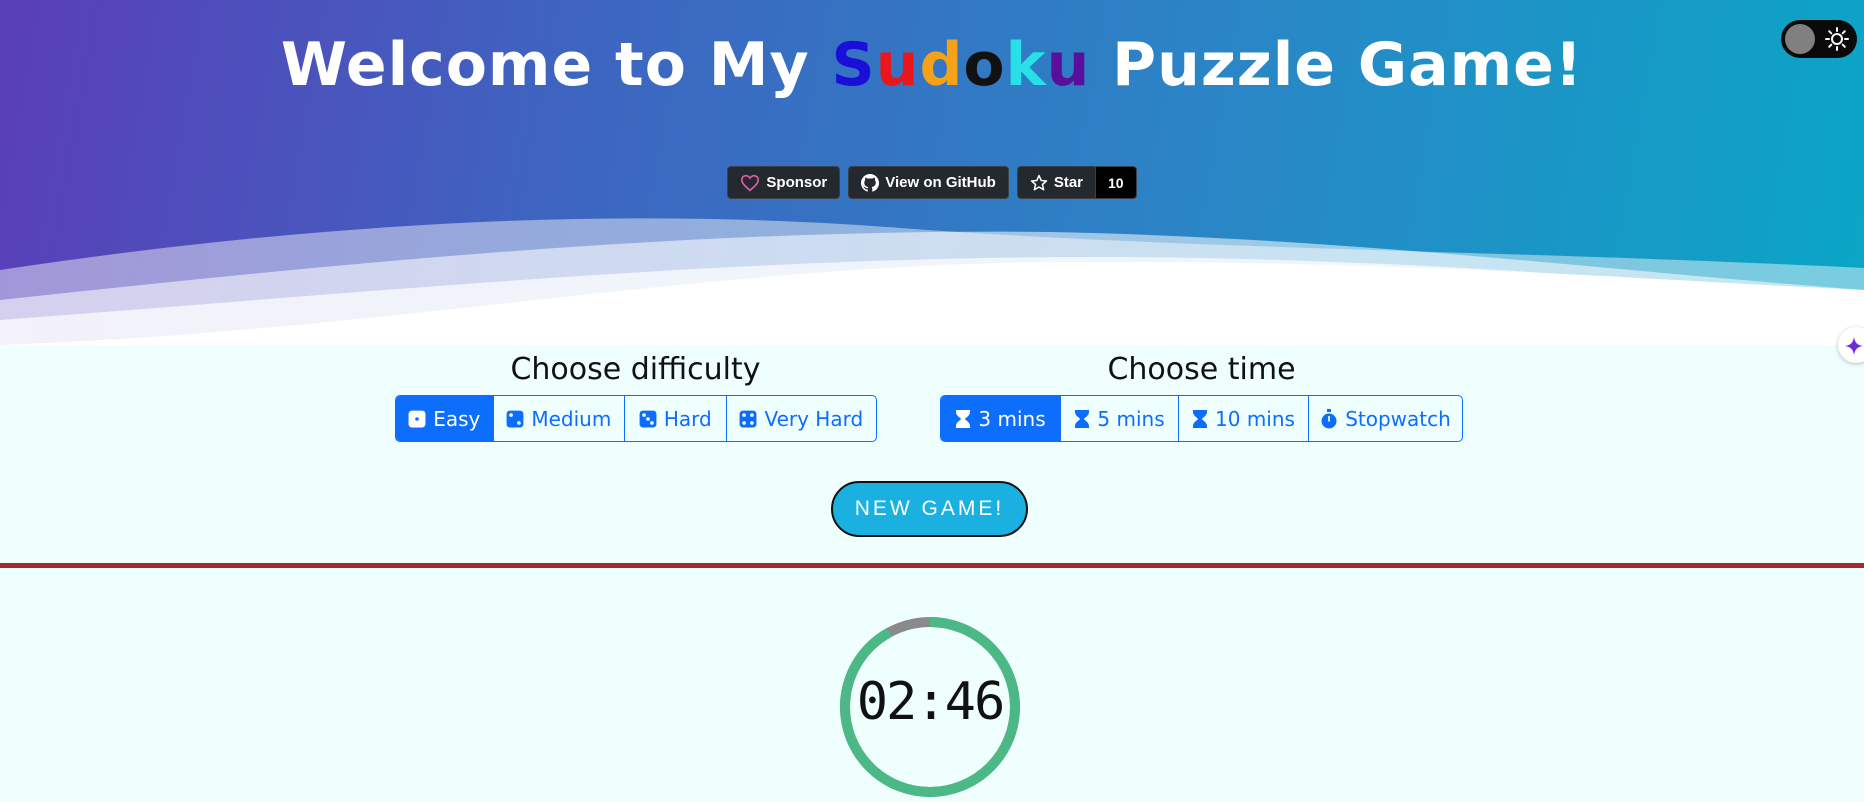 Image resolution: width=1864 pixels, height=802 pixels. Describe the element at coordinates (648, 418) in the screenshot. I see `dice-3-icon` at that location.